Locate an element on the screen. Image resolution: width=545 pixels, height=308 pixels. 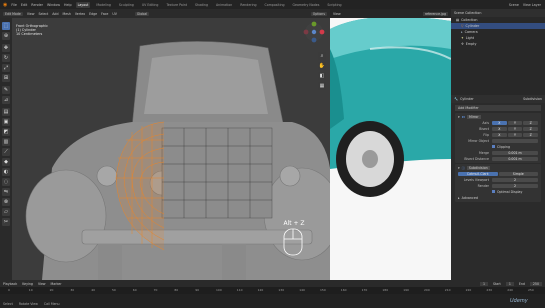
clipping-checkbox is located at coordinates (493, 146).